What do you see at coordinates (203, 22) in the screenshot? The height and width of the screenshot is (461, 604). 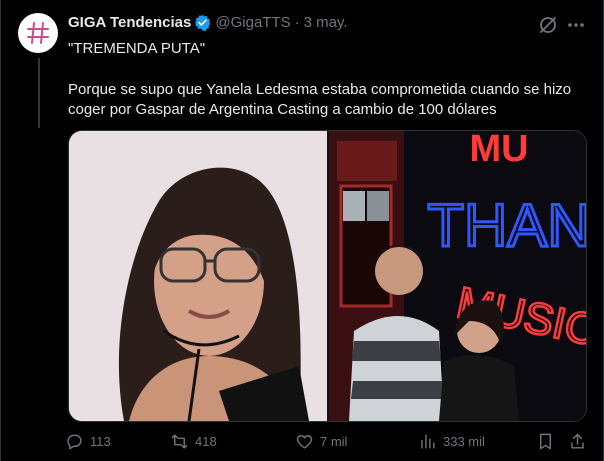 I see `verified-badge-icon` at bounding box center [203, 22].